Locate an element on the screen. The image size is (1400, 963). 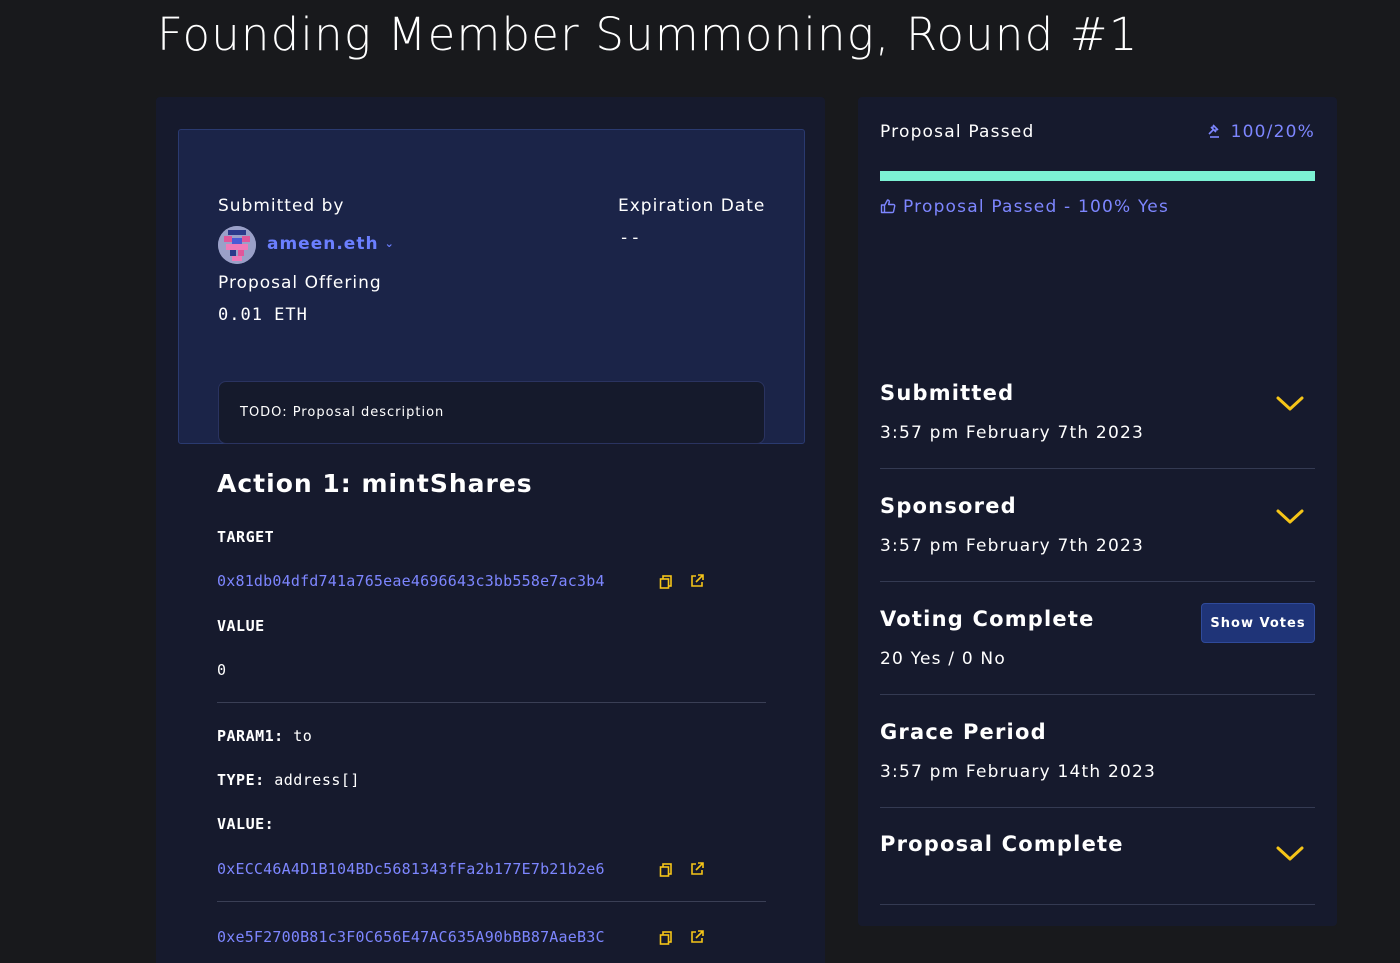
thumbs-up-icon is located at coordinates (888, 206).